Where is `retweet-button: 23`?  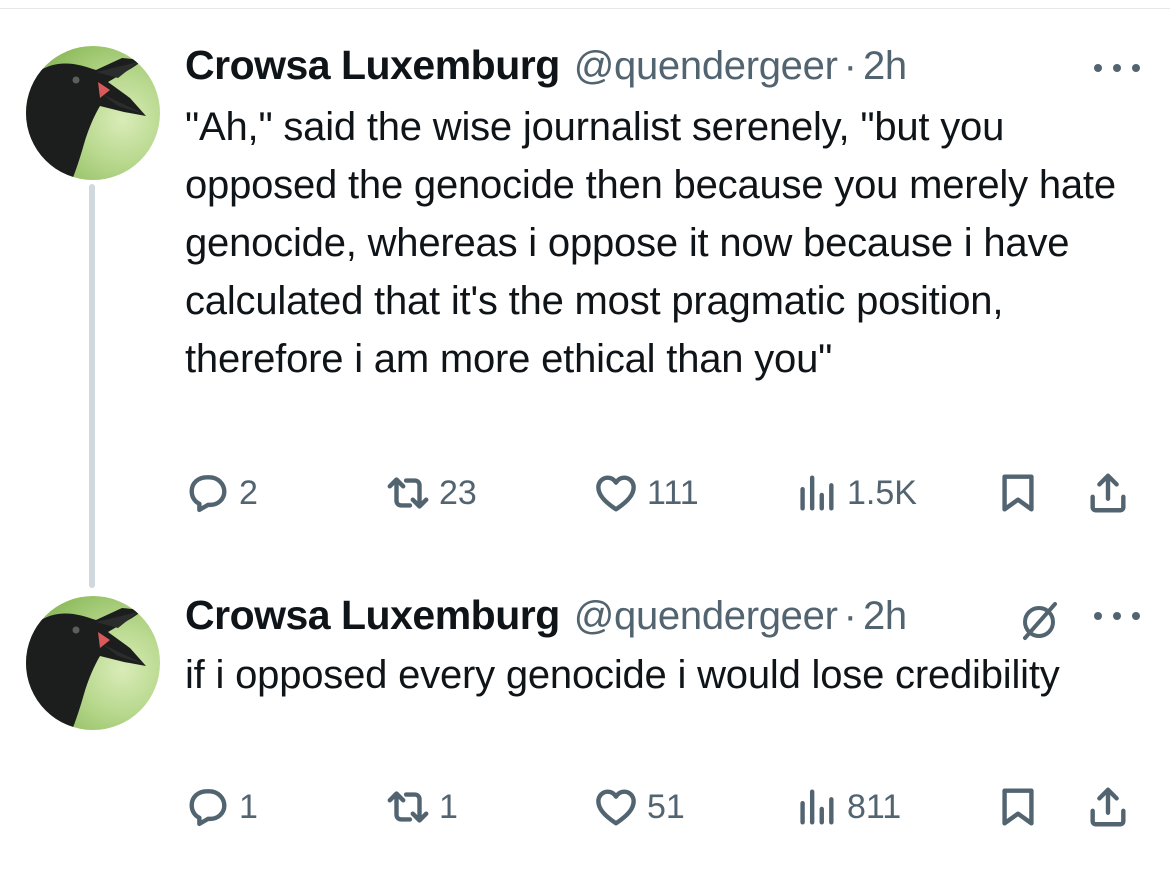 retweet-button: 23 is located at coordinates (431, 493).